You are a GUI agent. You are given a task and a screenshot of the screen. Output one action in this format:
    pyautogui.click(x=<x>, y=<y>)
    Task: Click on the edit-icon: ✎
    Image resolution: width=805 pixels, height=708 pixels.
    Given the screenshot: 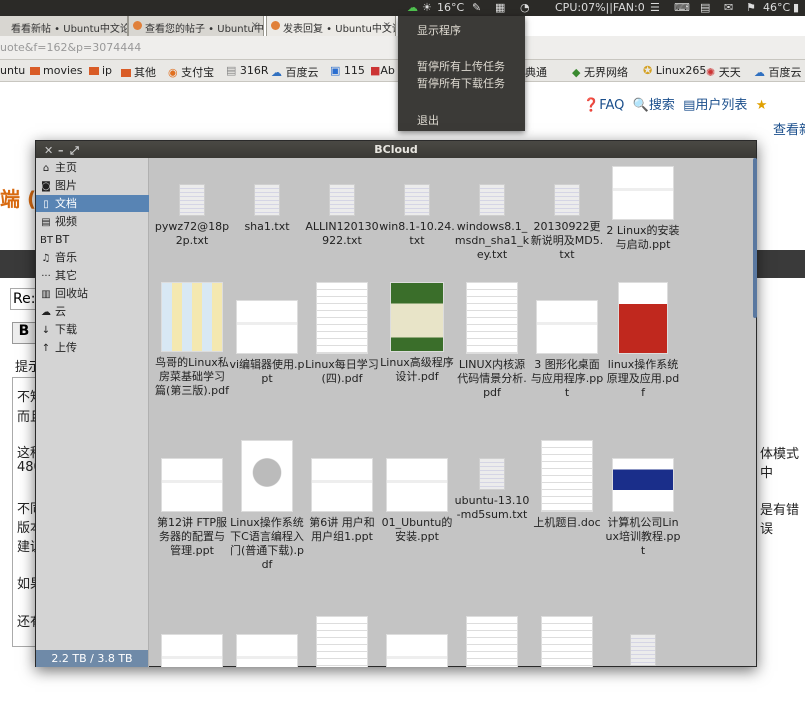 What is the action you would take?
    pyautogui.click(x=476, y=7)
    